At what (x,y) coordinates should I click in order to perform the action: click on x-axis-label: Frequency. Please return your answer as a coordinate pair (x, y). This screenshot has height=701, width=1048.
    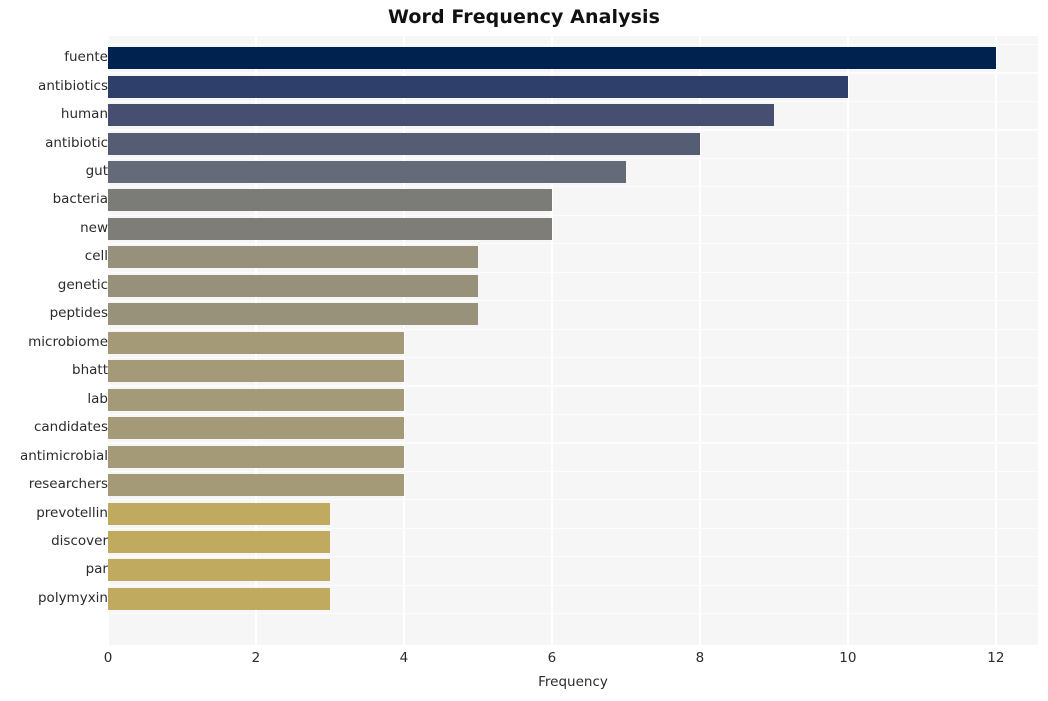
    Looking at the image, I should click on (573, 682).